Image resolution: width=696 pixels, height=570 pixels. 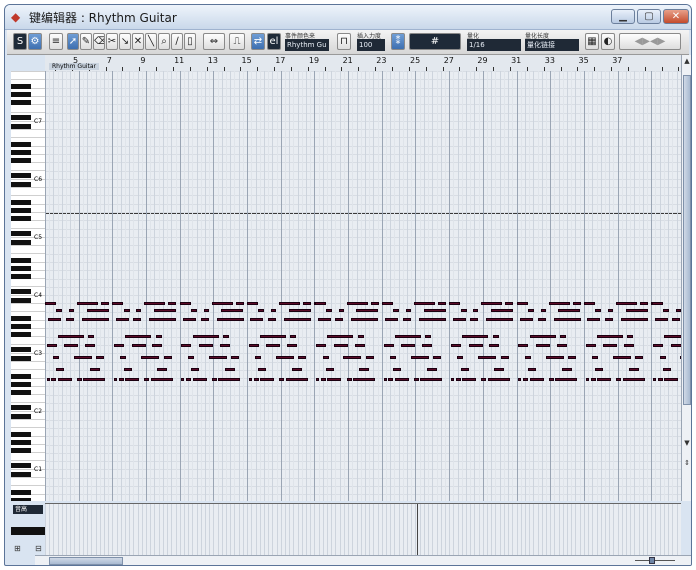 I want to click on scissors-icon: ✂, so click(x=112, y=41).